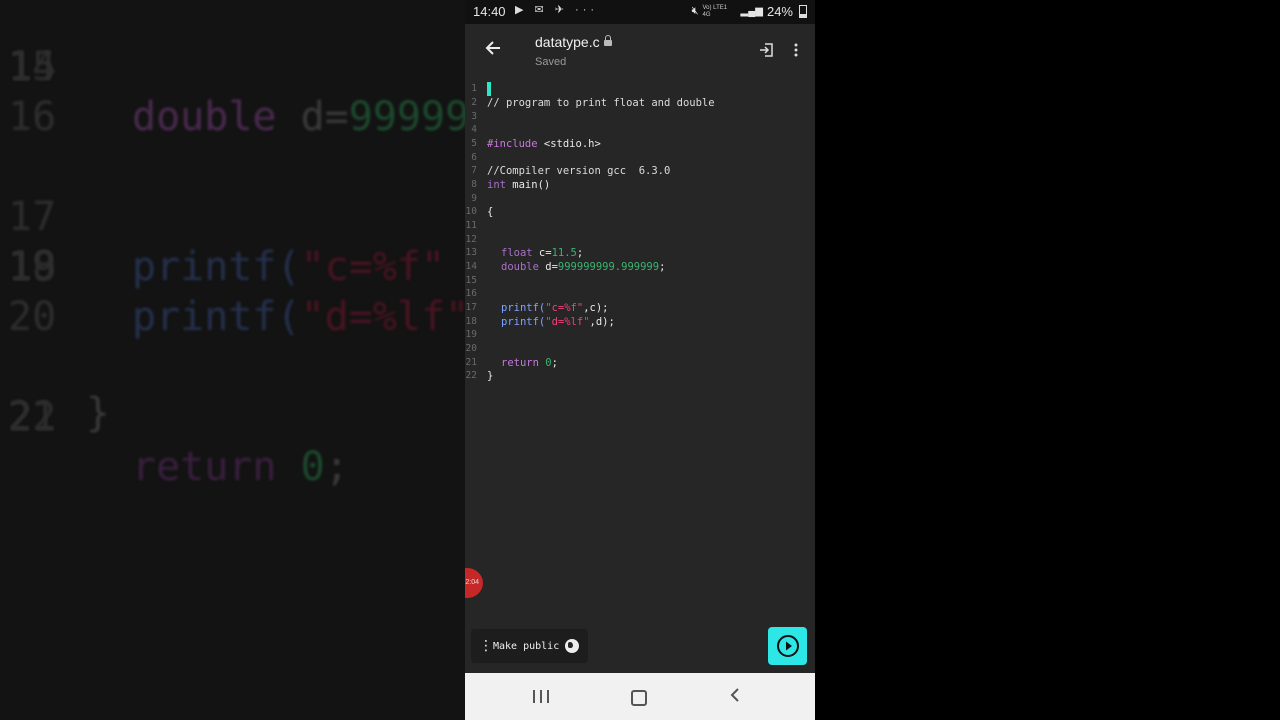 The image size is (1280, 720). Describe the element at coordinates (493, 50) in the screenshot. I see `back-arrow-icon` at that location.